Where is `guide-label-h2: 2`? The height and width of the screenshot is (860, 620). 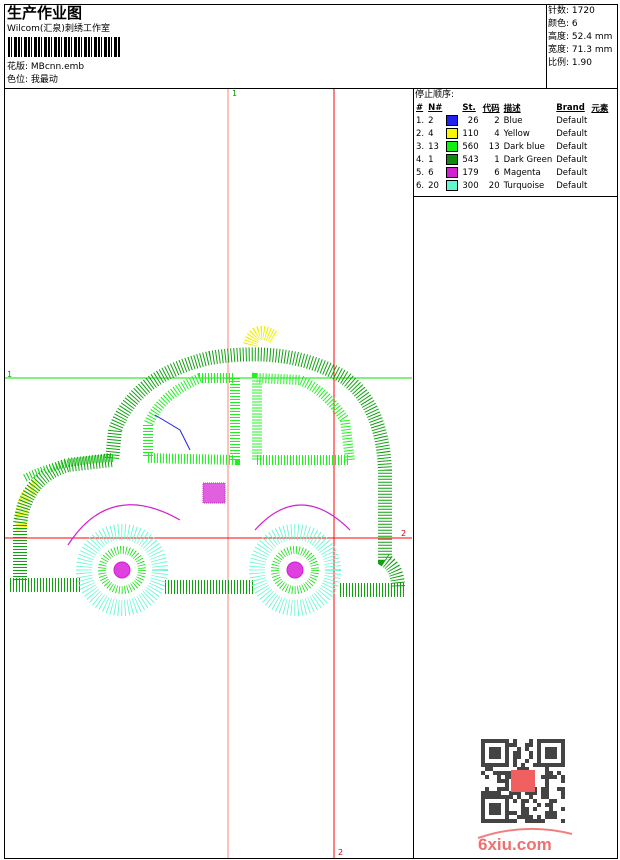 guide-label-h2: 2 is located at coordinates (403, 533).